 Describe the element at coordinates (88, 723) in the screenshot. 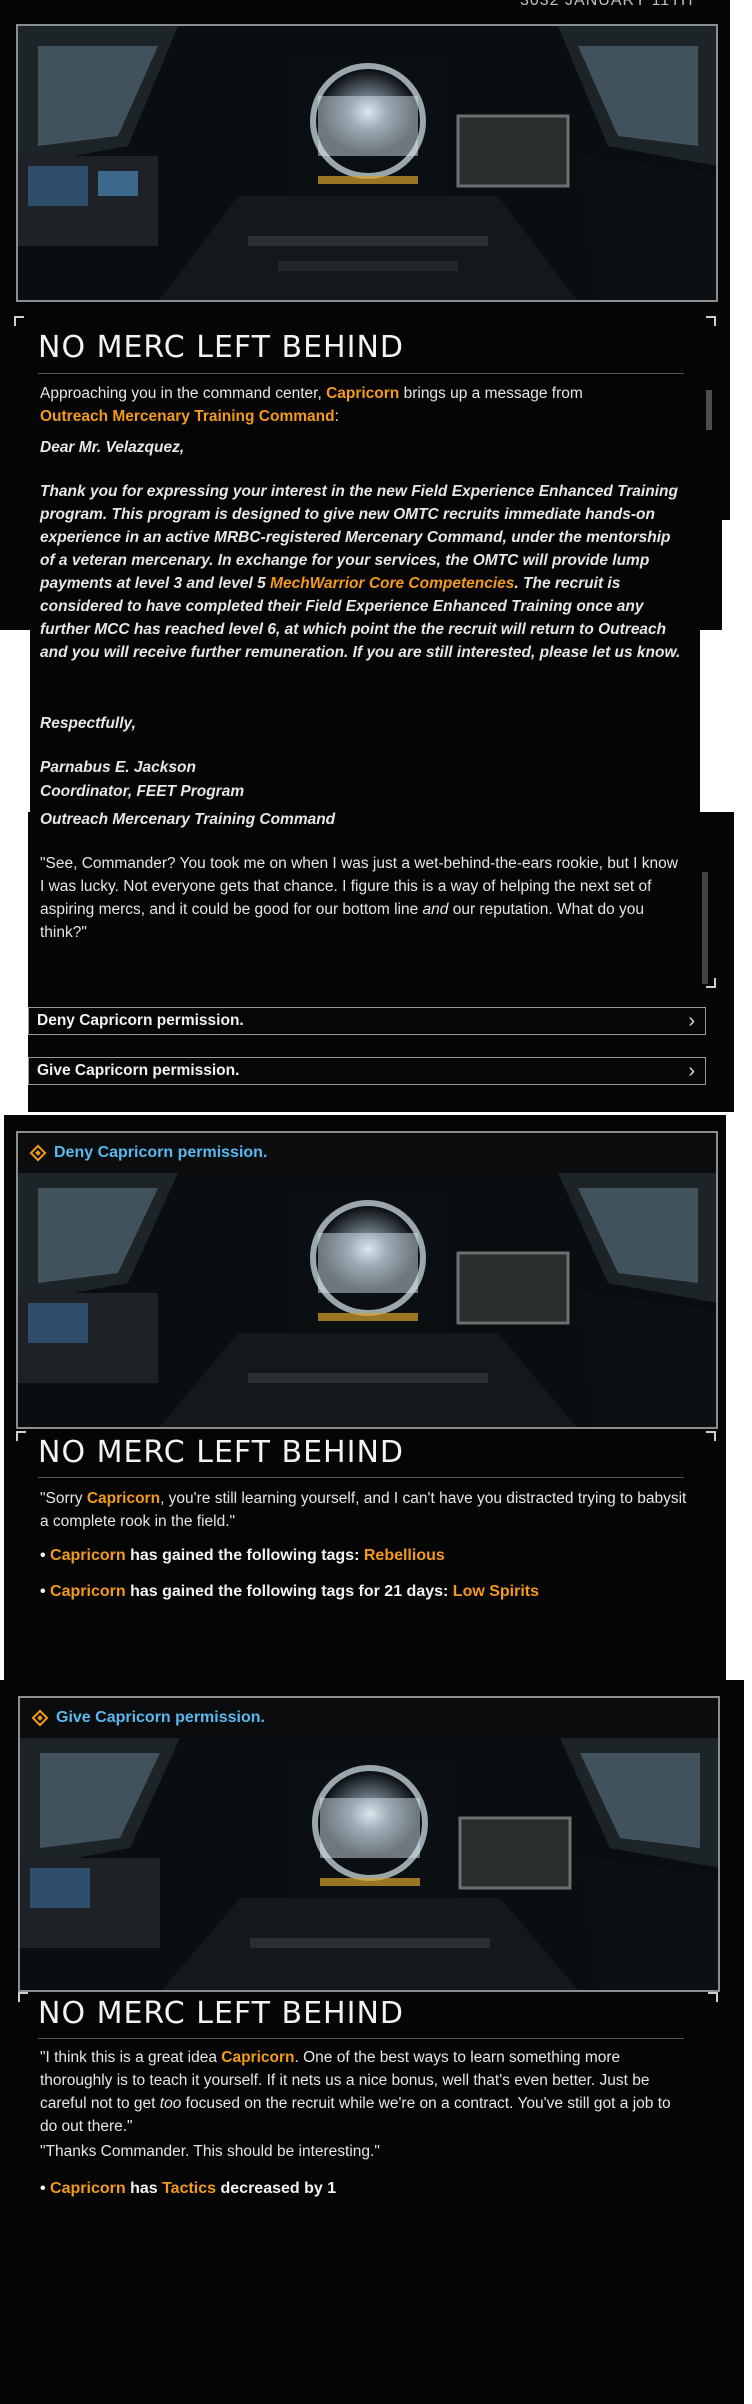

I see `letter-closing: Respectfully,` at that location.